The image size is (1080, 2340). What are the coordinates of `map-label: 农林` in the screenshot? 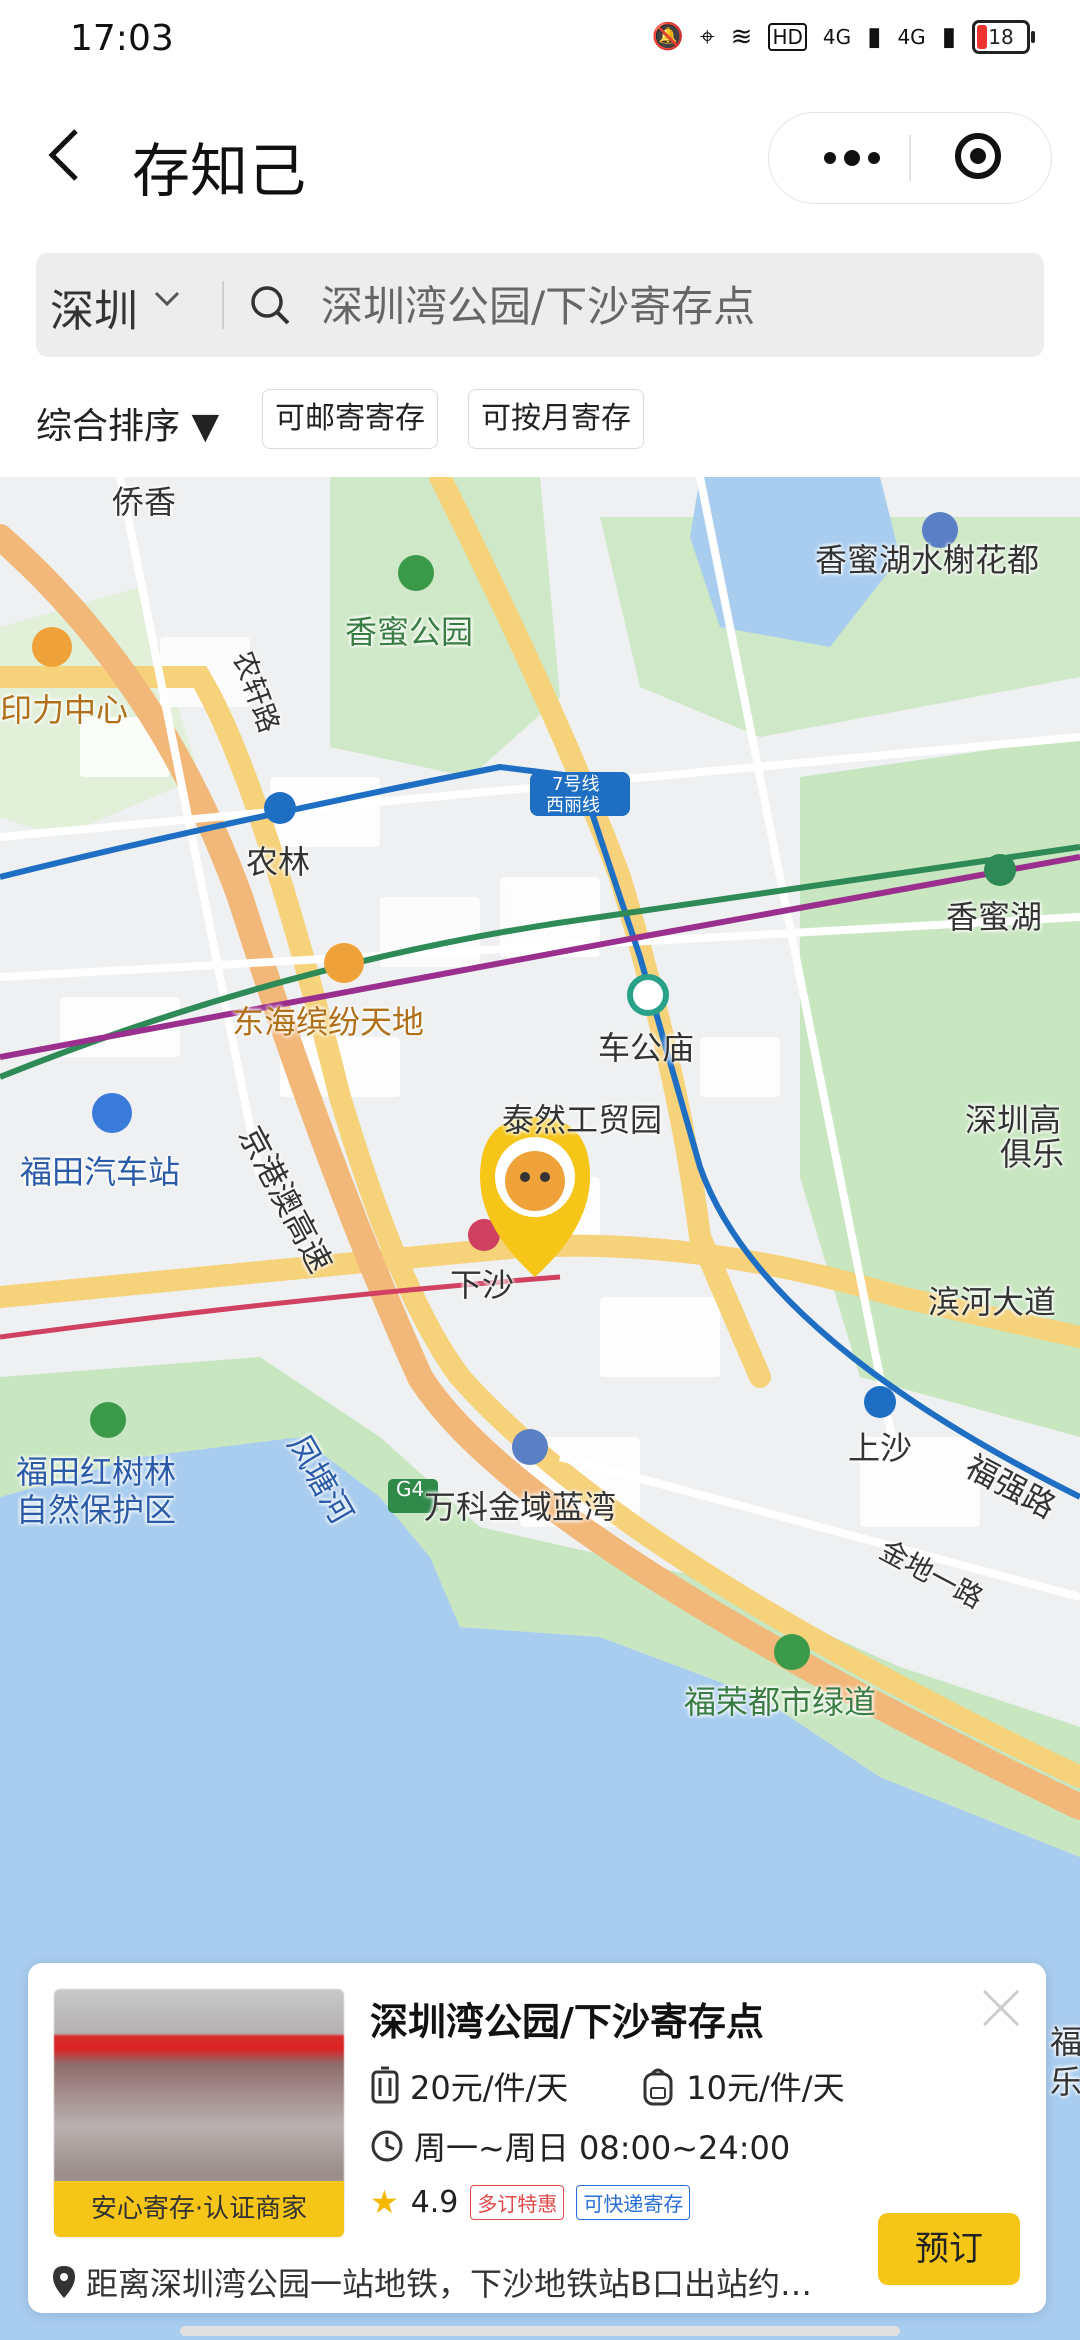 It's located at (278, 862).